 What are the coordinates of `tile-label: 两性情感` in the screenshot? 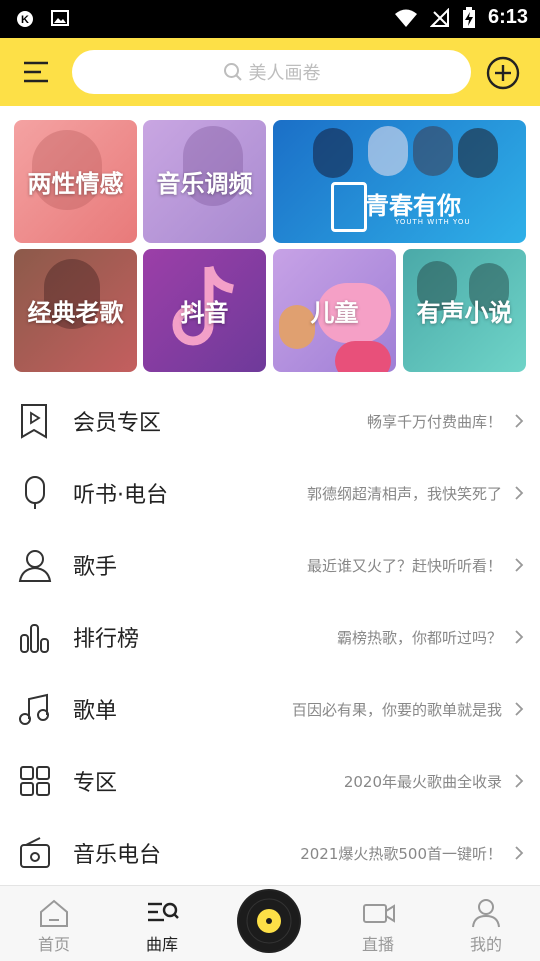 It's located at (75, 184).